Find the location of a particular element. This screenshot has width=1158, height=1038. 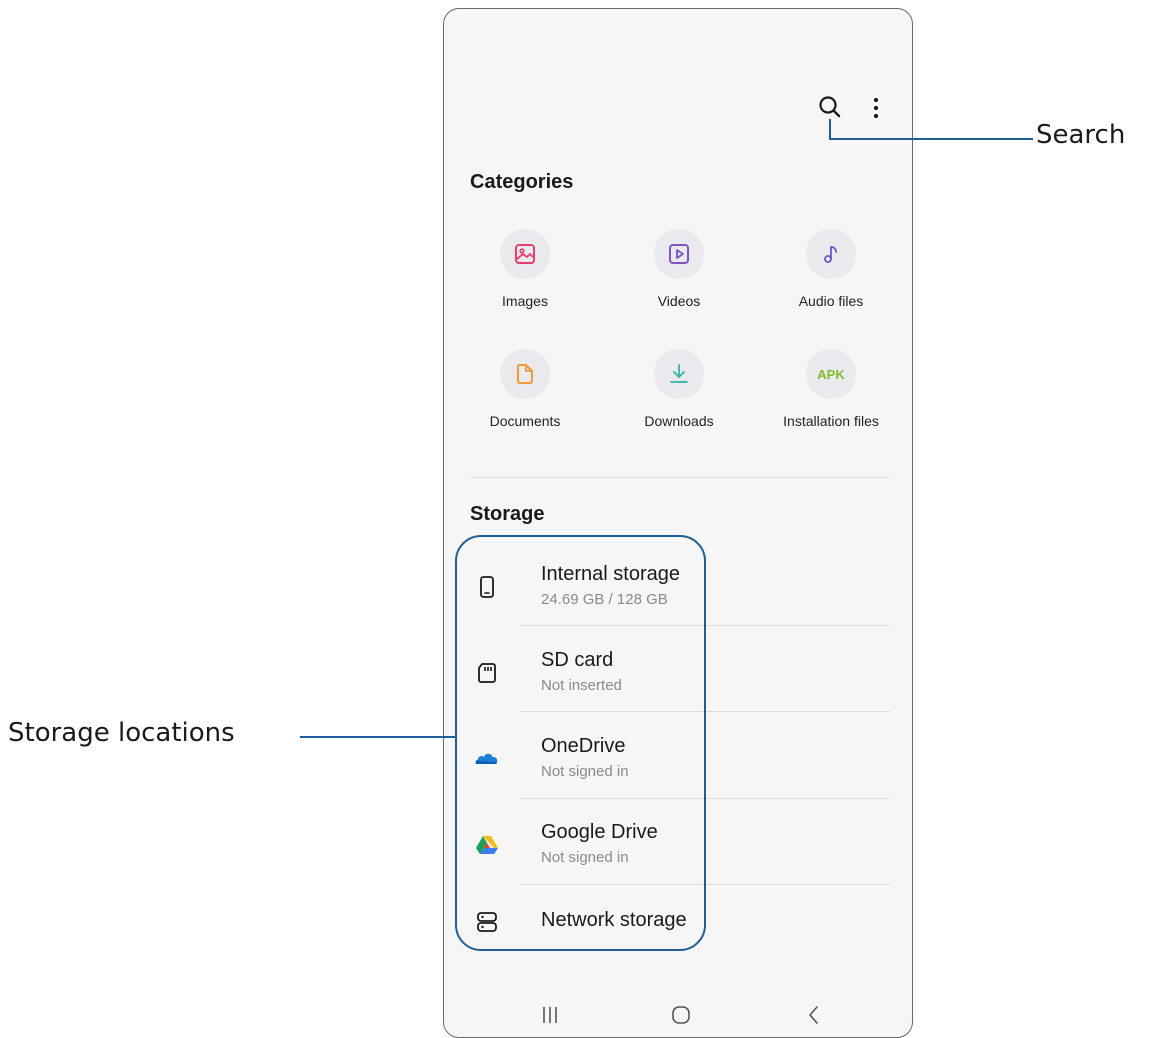

search-callout-label: Search is located at coordinates (1081, 135).